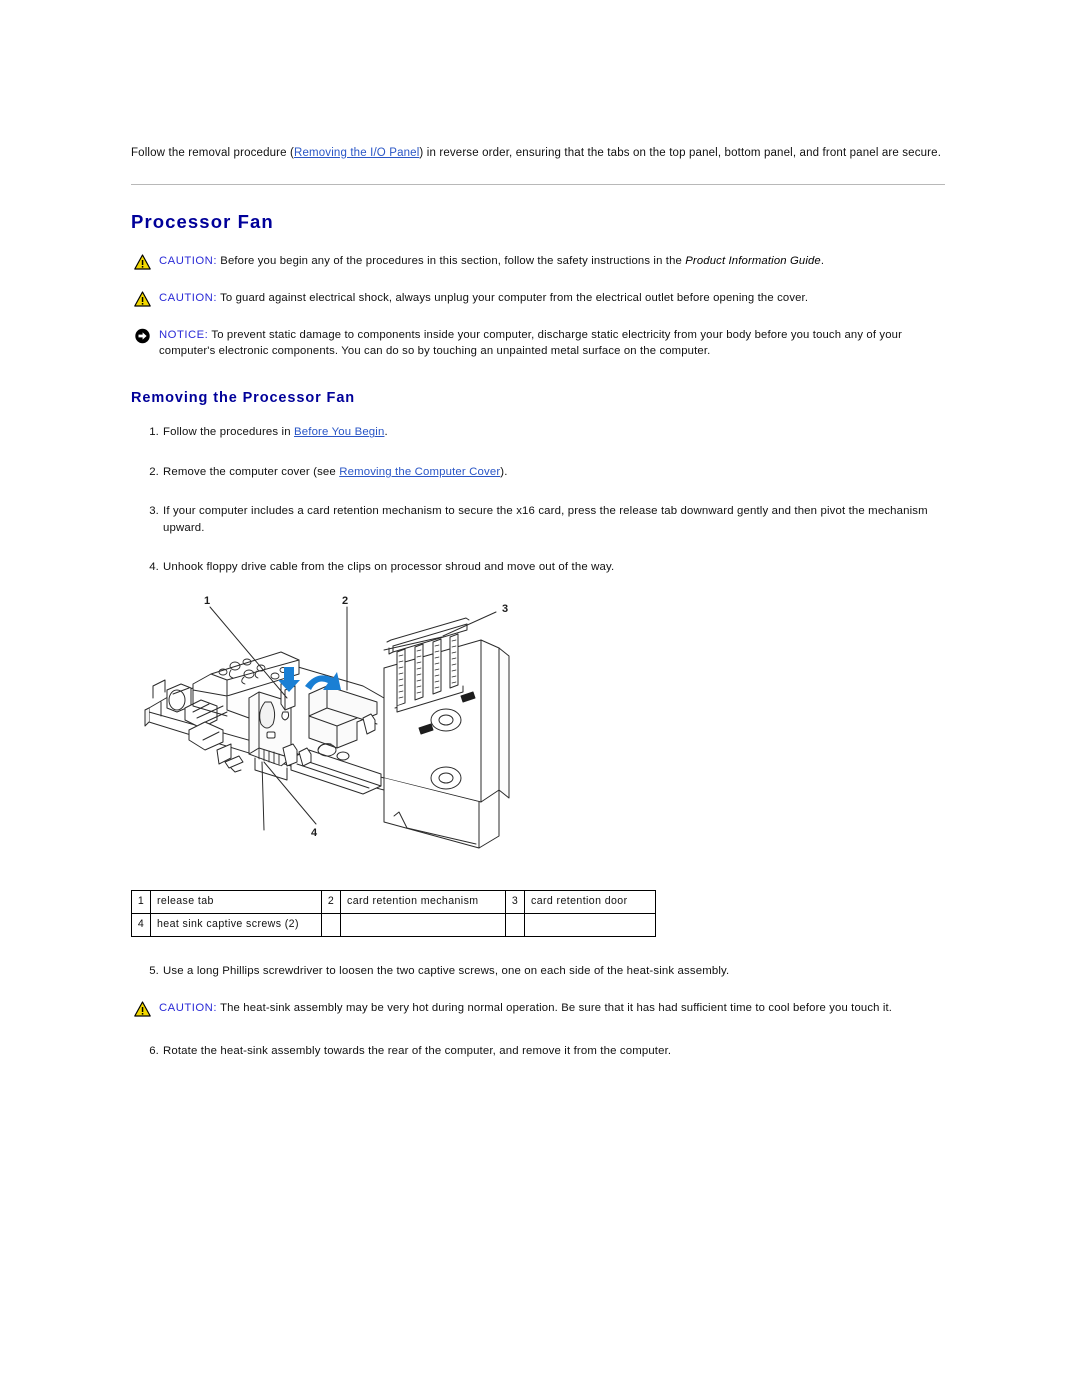 The width and height of the screenshot is (1080, 1397). I want to click on legend-number: 2, so click(331, 901).